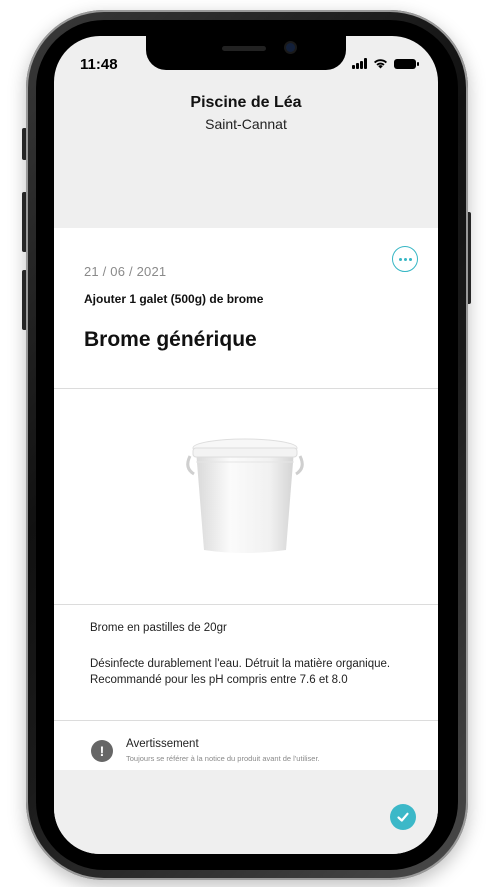  I want to click on product-description-short: Brome en pastilles de 20gr, so click(158, 628).